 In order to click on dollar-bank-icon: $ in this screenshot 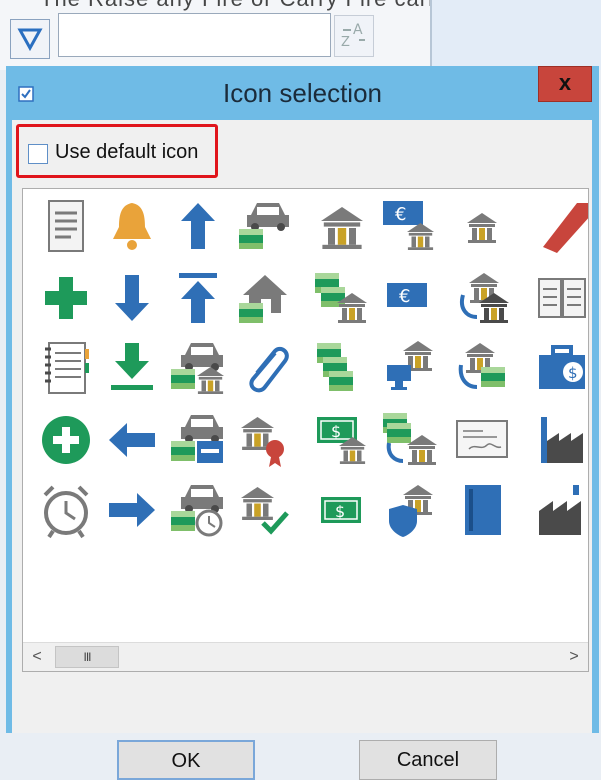, I will do `click(342, 440)`.